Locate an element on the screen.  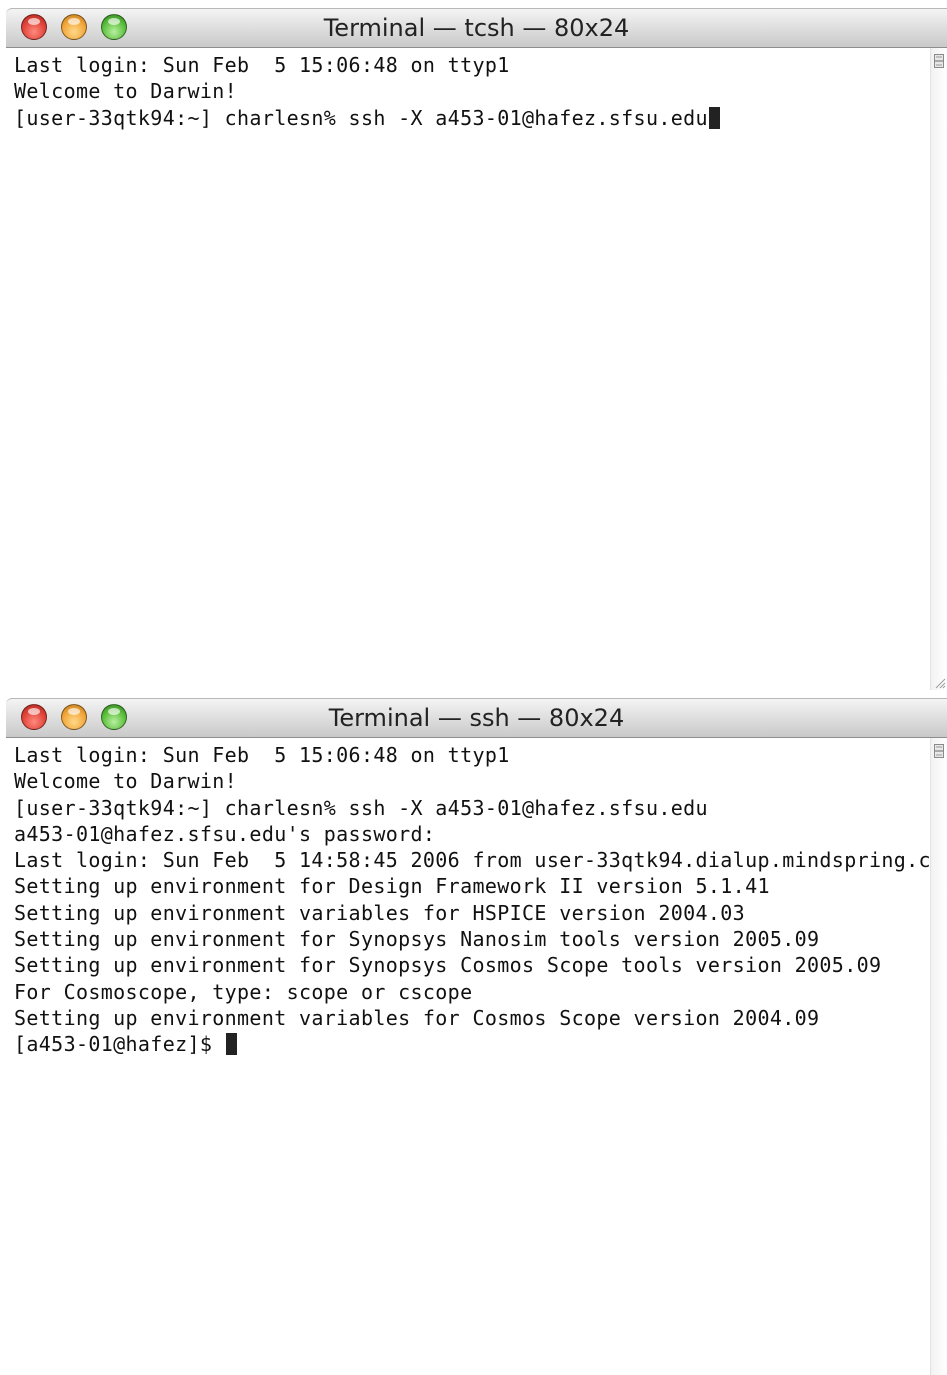
window-titlebar: Terminal — ssh — 80x24 is located at coordinates (476, 718).